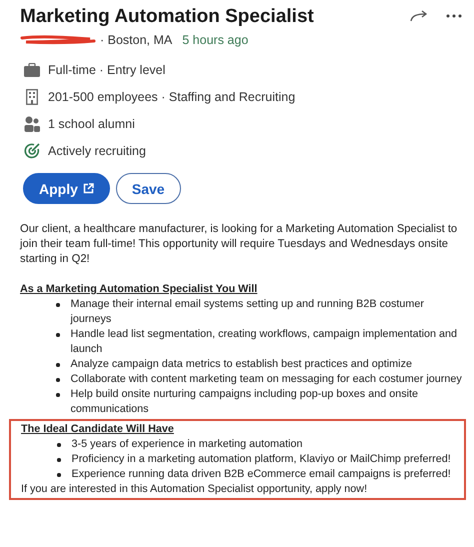 The height and width of the screenshot is (547, 474). What do you see at coordinates (97, 151) in the screenshot?
I see `job-fact: Actively recruiting` at bounding box center [97, 151].